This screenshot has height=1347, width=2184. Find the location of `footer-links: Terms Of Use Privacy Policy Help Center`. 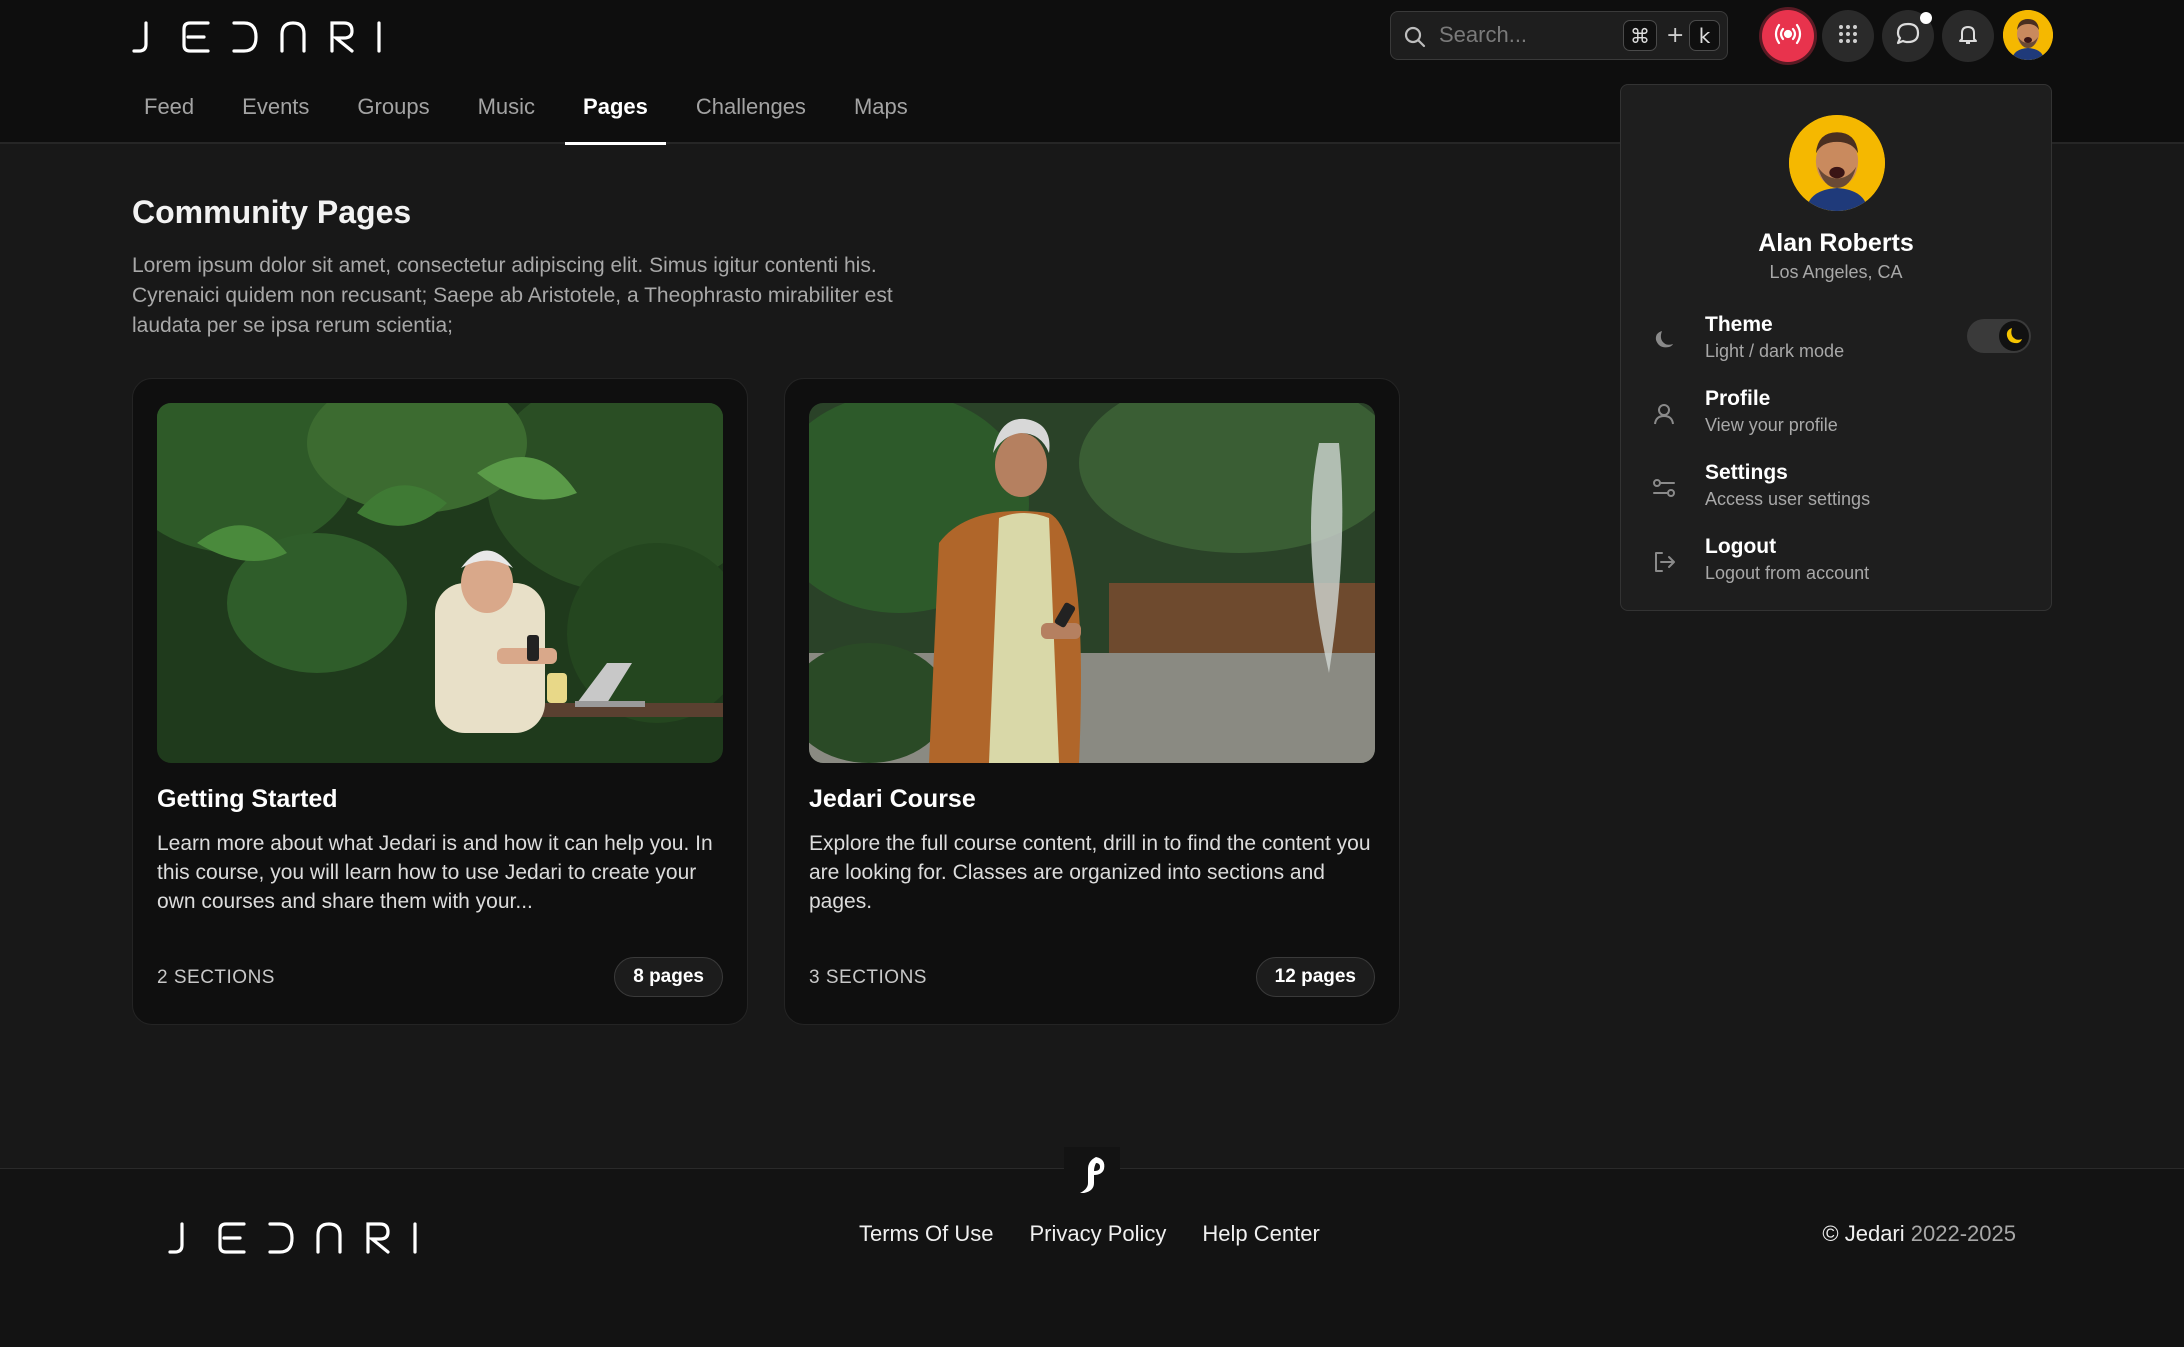

footer-links: Terms Of Use Privacy Policy Help Center is located at coordinates (1107, 1234).